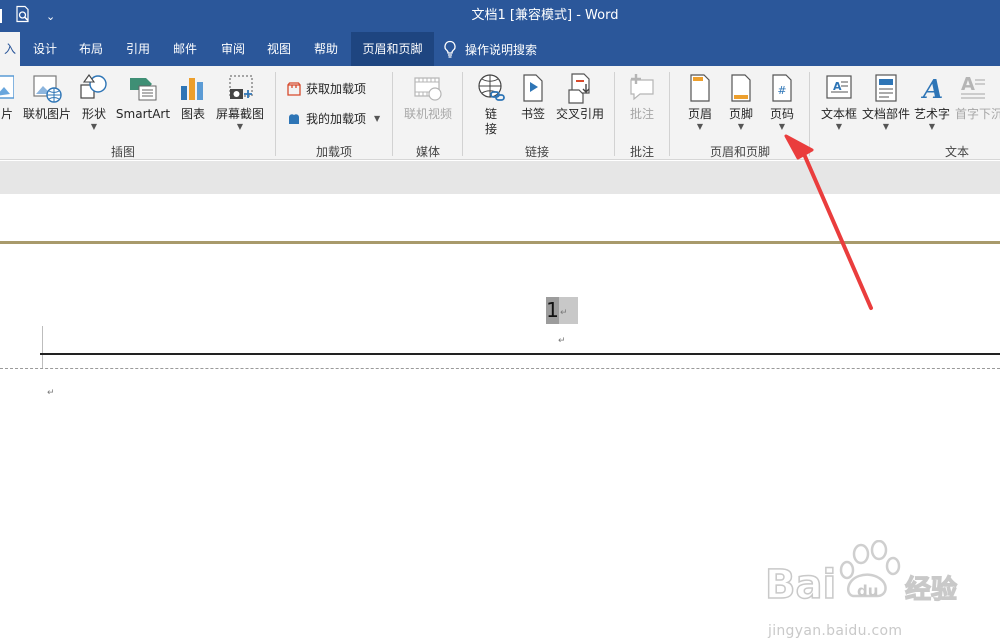  Describe the element at coordinates (867, 591) in the screenshot. I see `svg-text: du` at that location.